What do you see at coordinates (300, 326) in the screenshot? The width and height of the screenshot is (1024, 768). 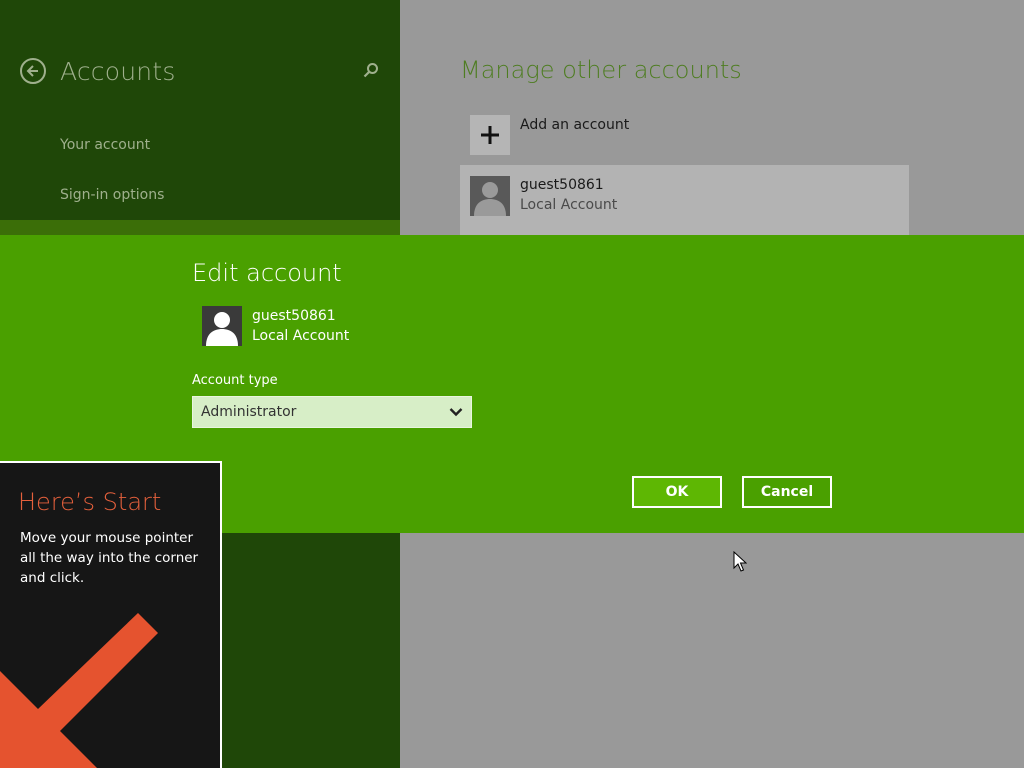 I see `dialog-user-info: guest50861 Local Account` at bounding box center [300, 326].